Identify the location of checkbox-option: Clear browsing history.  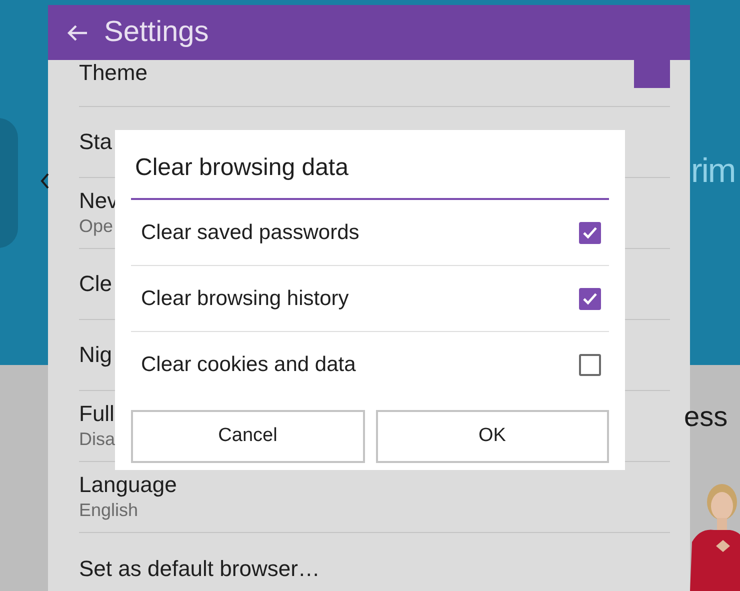
(370, 299).